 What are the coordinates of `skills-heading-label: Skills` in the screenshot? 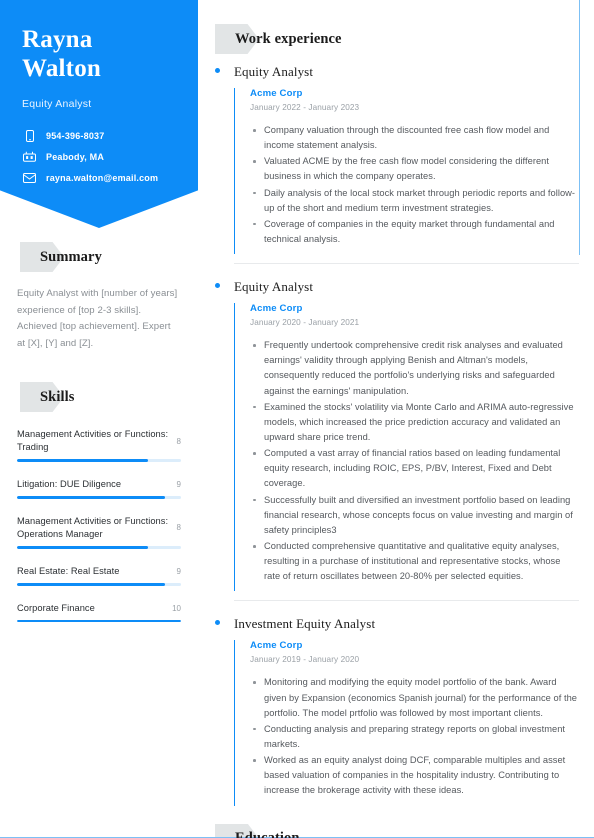 It's located at (57, 396).